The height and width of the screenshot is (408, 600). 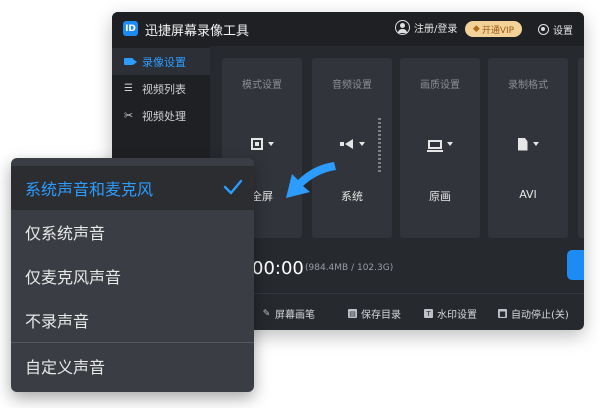 I want to click on option-label: 自定义声音, so click(x=65, y=367).